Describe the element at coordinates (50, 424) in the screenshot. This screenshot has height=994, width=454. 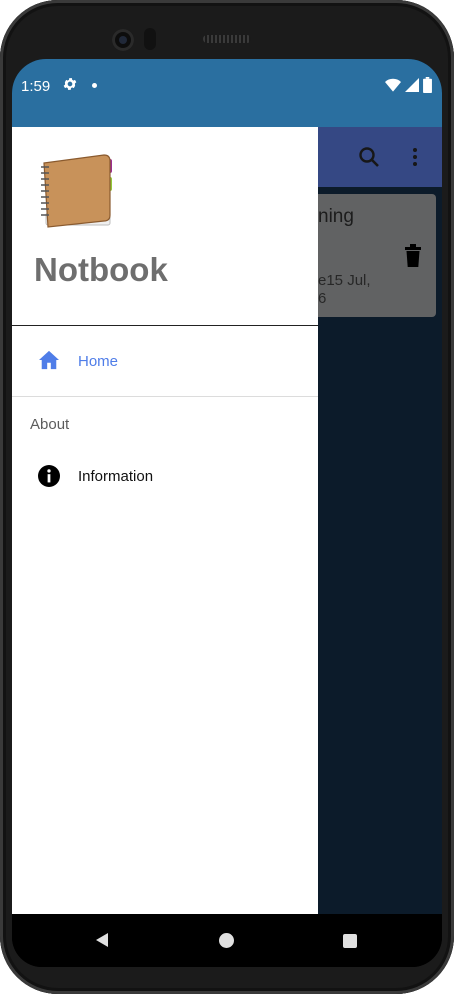
I see `section-title-about: About` at that location.